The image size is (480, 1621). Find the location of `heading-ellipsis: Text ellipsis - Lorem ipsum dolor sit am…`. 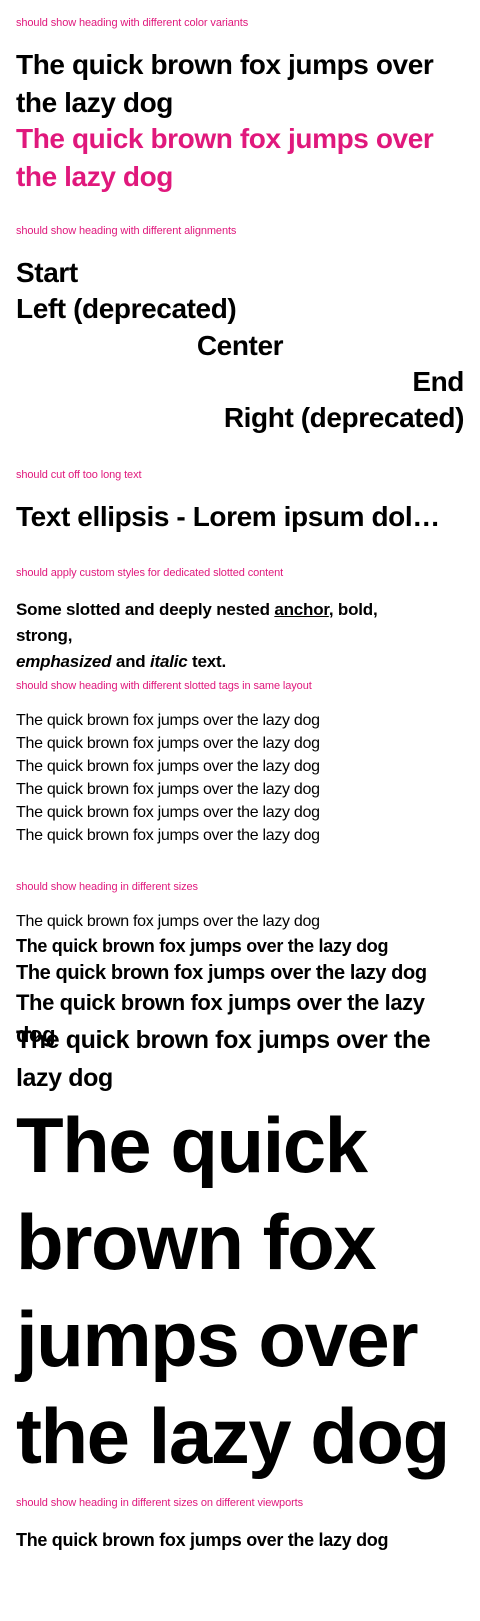

heading-ellipsis: Text ellipsis - Lorem ipsum dolor sit am… is located at coordinates (231, 516).